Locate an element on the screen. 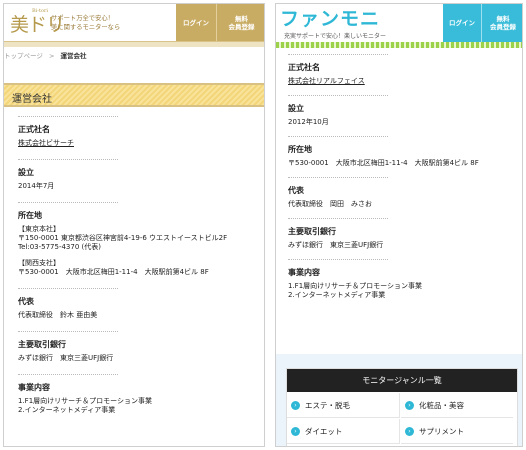  genre-item-diet: › ダイエット is located at coordinates (343, 431).